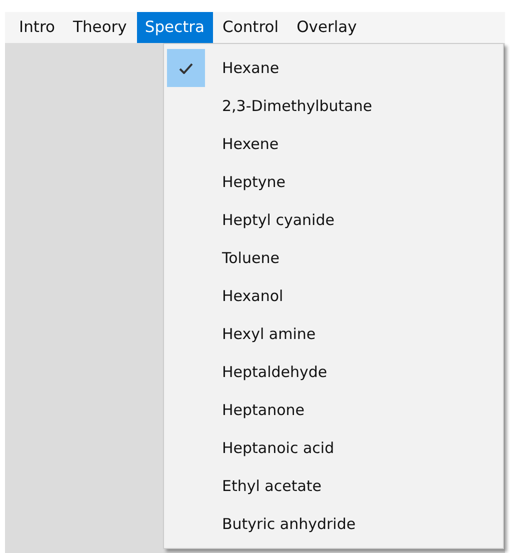  Describe the element at coordinates (253, 296) in the screenshot. I see `option-label: Hexanol` at that location.